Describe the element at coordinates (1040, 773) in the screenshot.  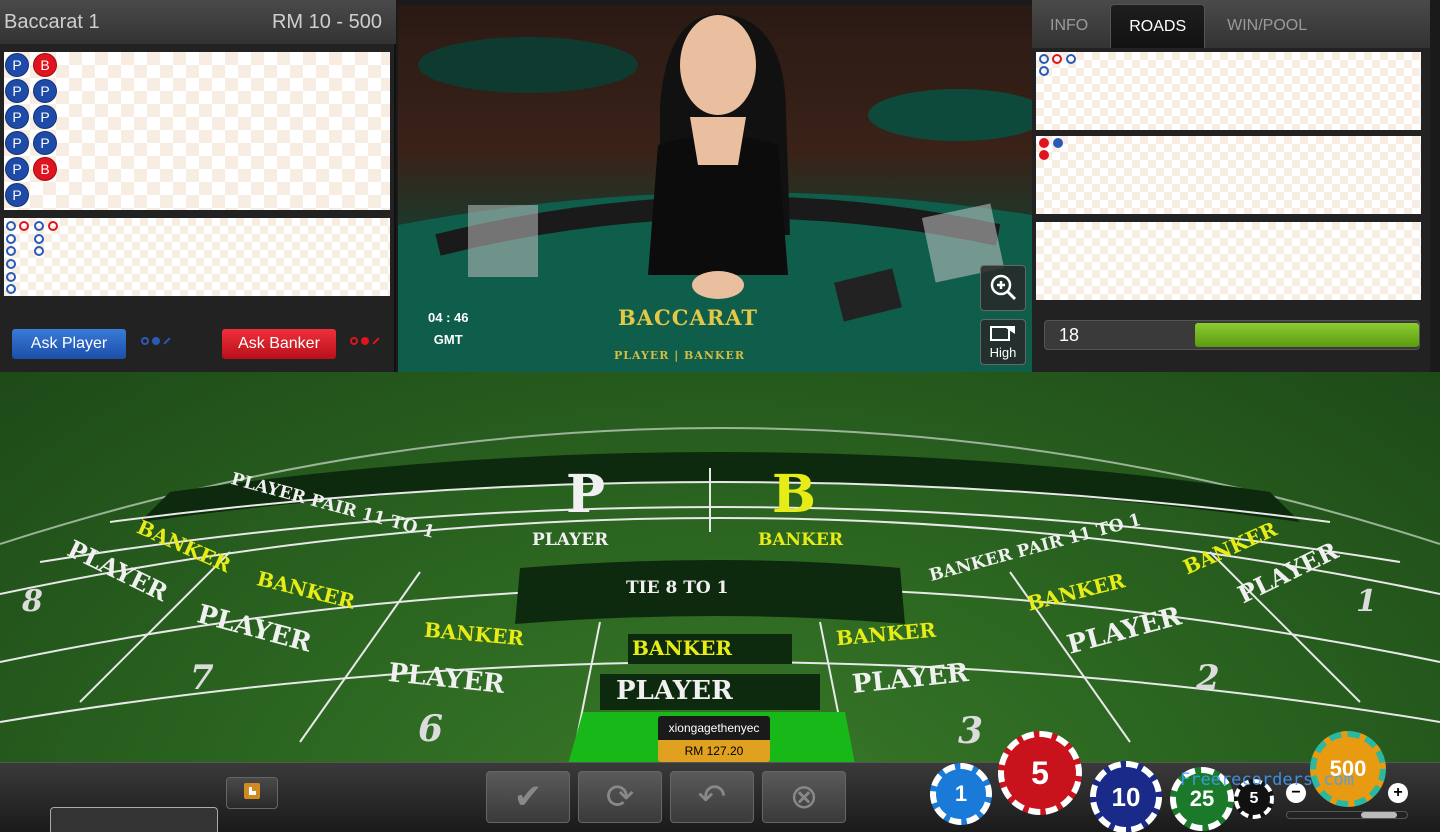
I see `chip-5: 5` at that location.